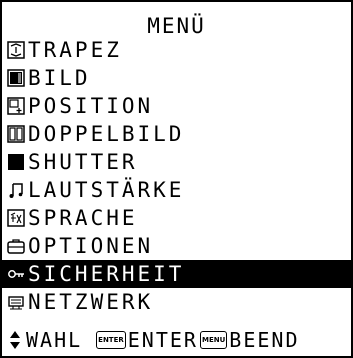 The height and width of the screenshot is (358, 353). I want to click on dual-picture-icon, so click(16, 134).